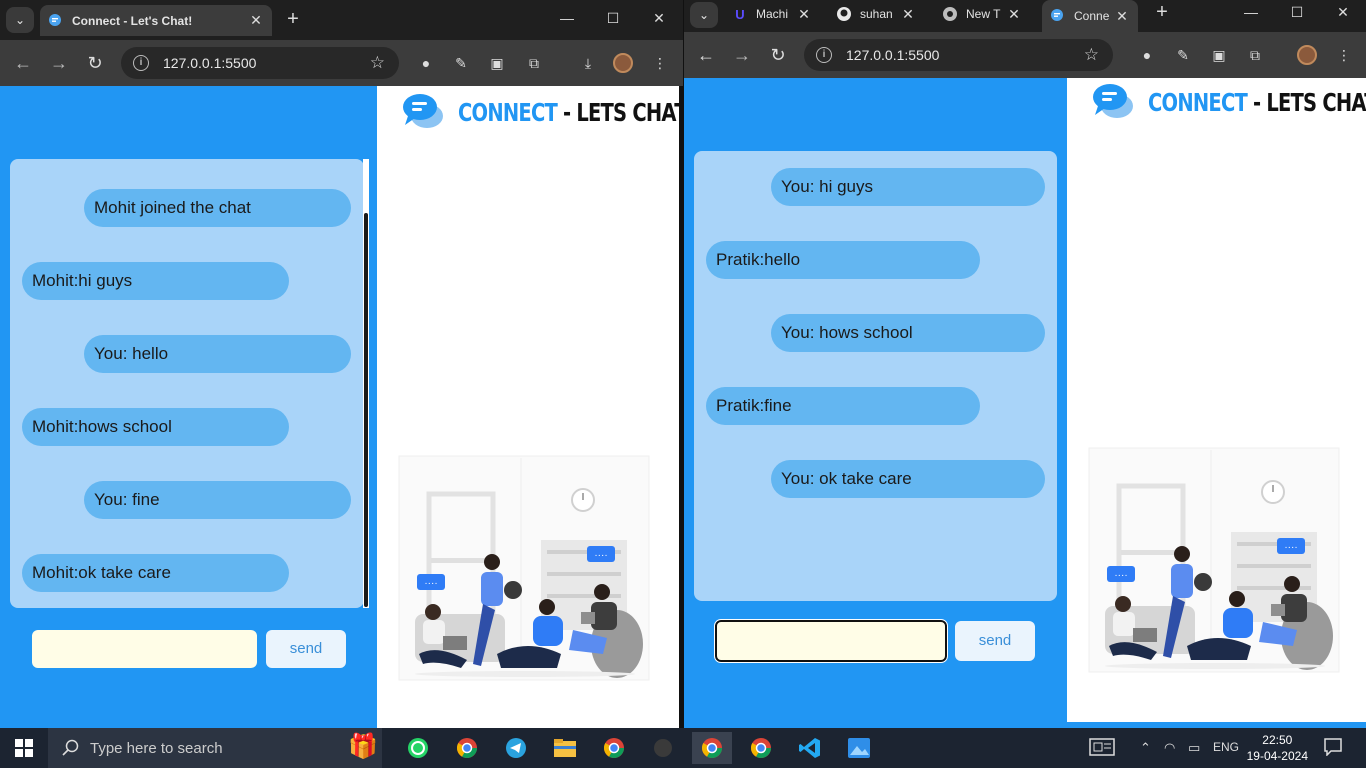 This screenshot has height=768, width=1366. I want to click on message-bubble: You: hows school, so click(908, 333).